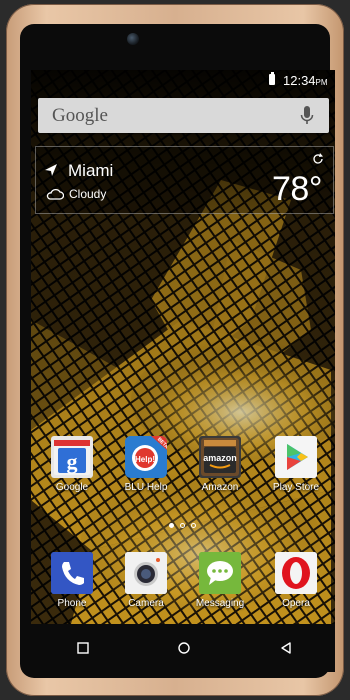  What do you see at coordinates (91, 170) in the screenshot?
I see `weather-city: Miami` at bounding box center [91, 170].